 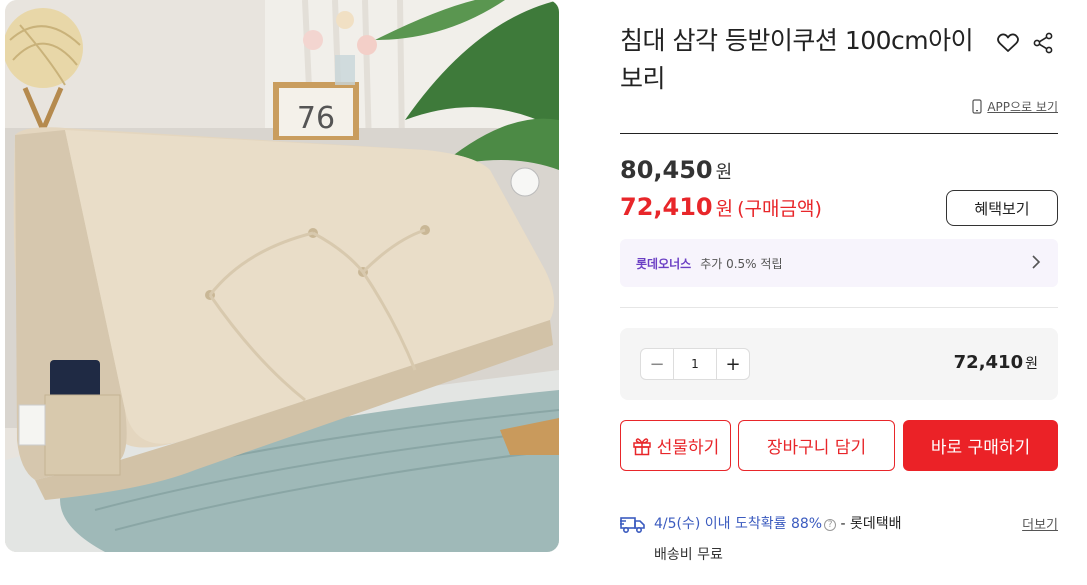 I want to click on quantity-box: − 1 + 72,410 원, so click(x=839, y=364).